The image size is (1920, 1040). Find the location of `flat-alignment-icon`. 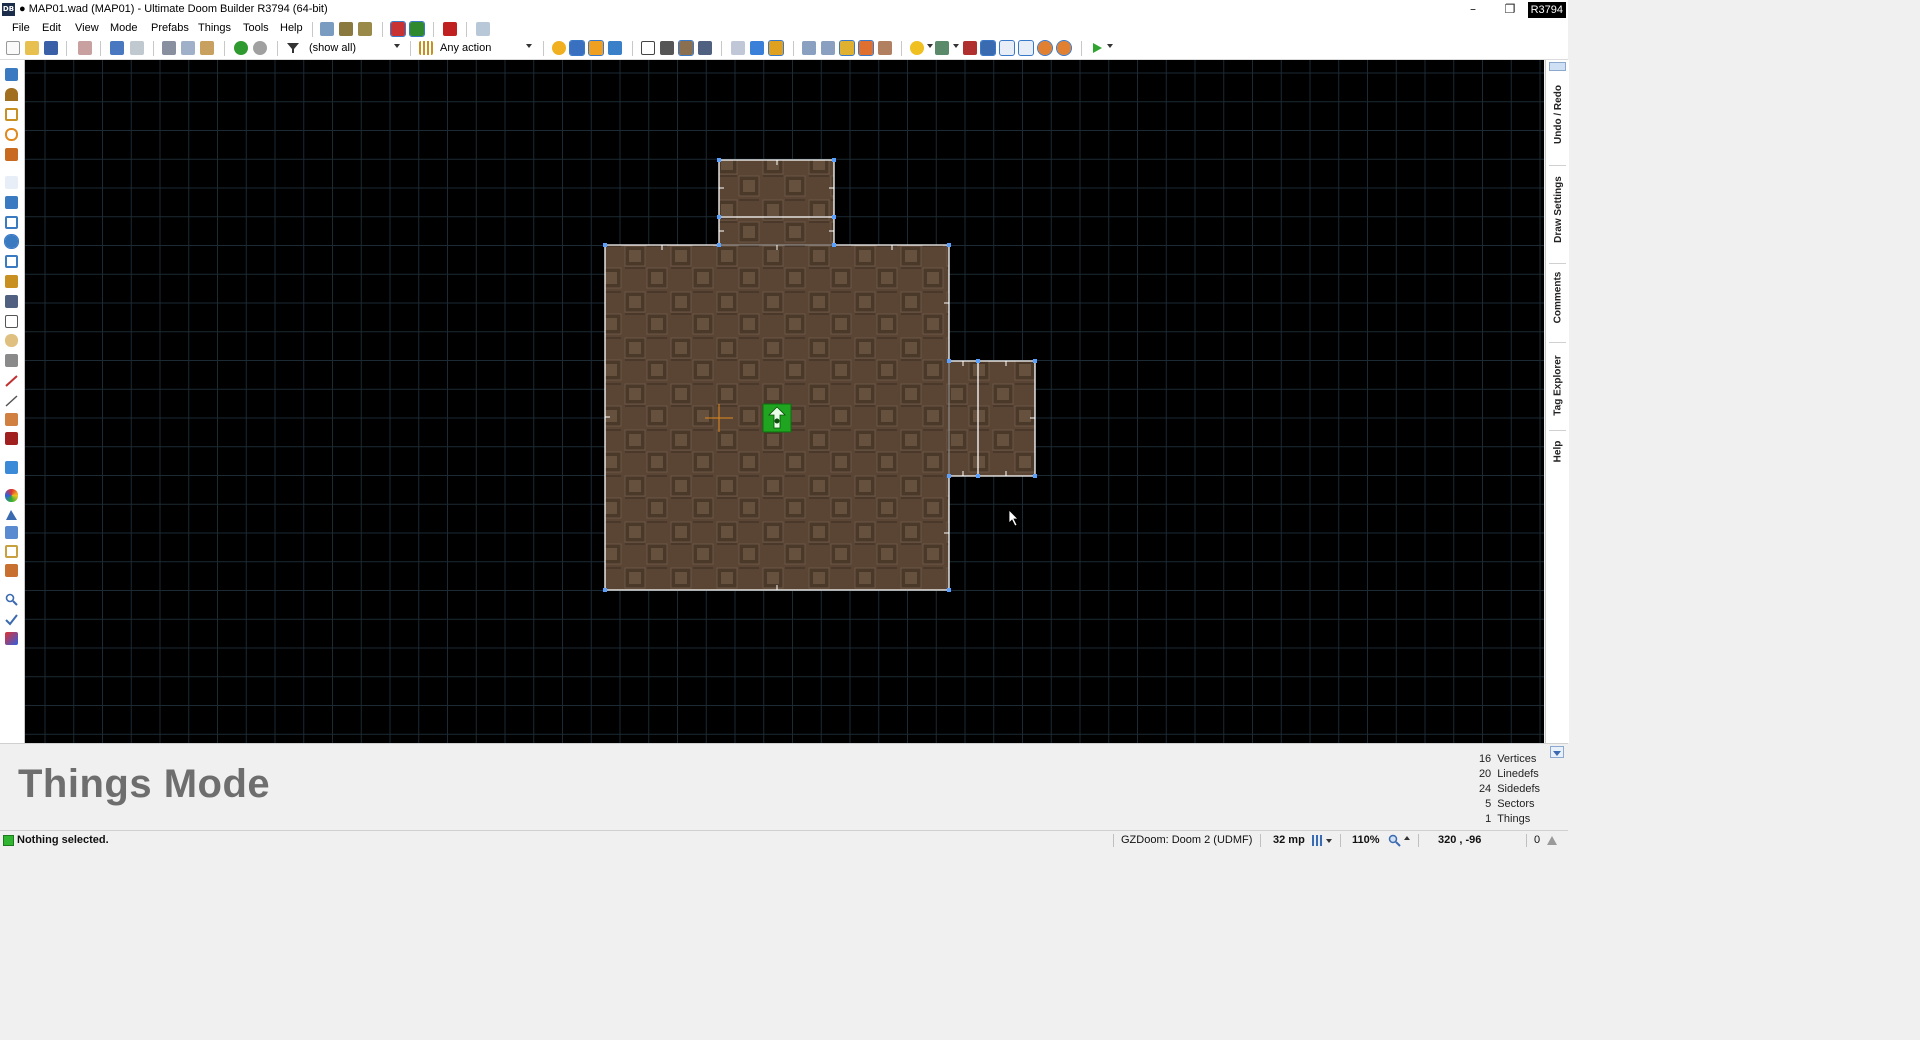

flat-alignment-icon is located at coordinates (11, 281).